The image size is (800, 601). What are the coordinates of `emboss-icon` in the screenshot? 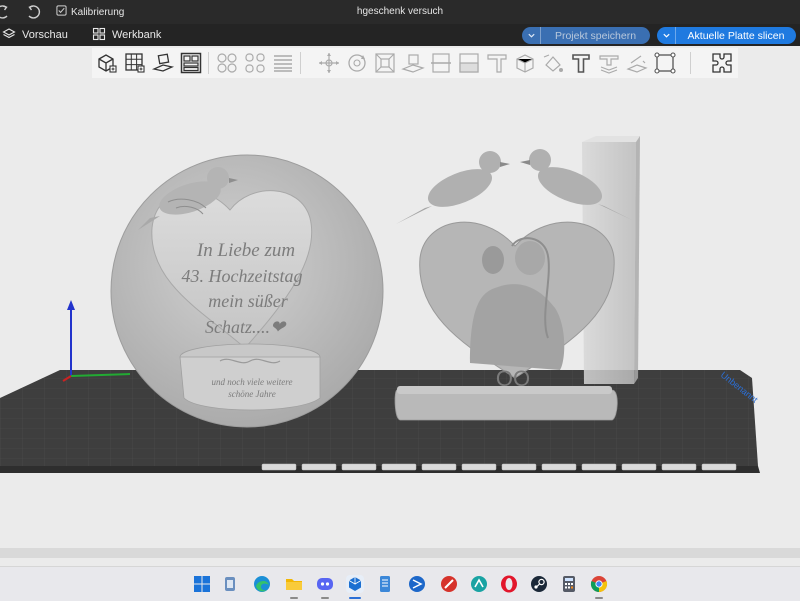 It's located at (609, 63).